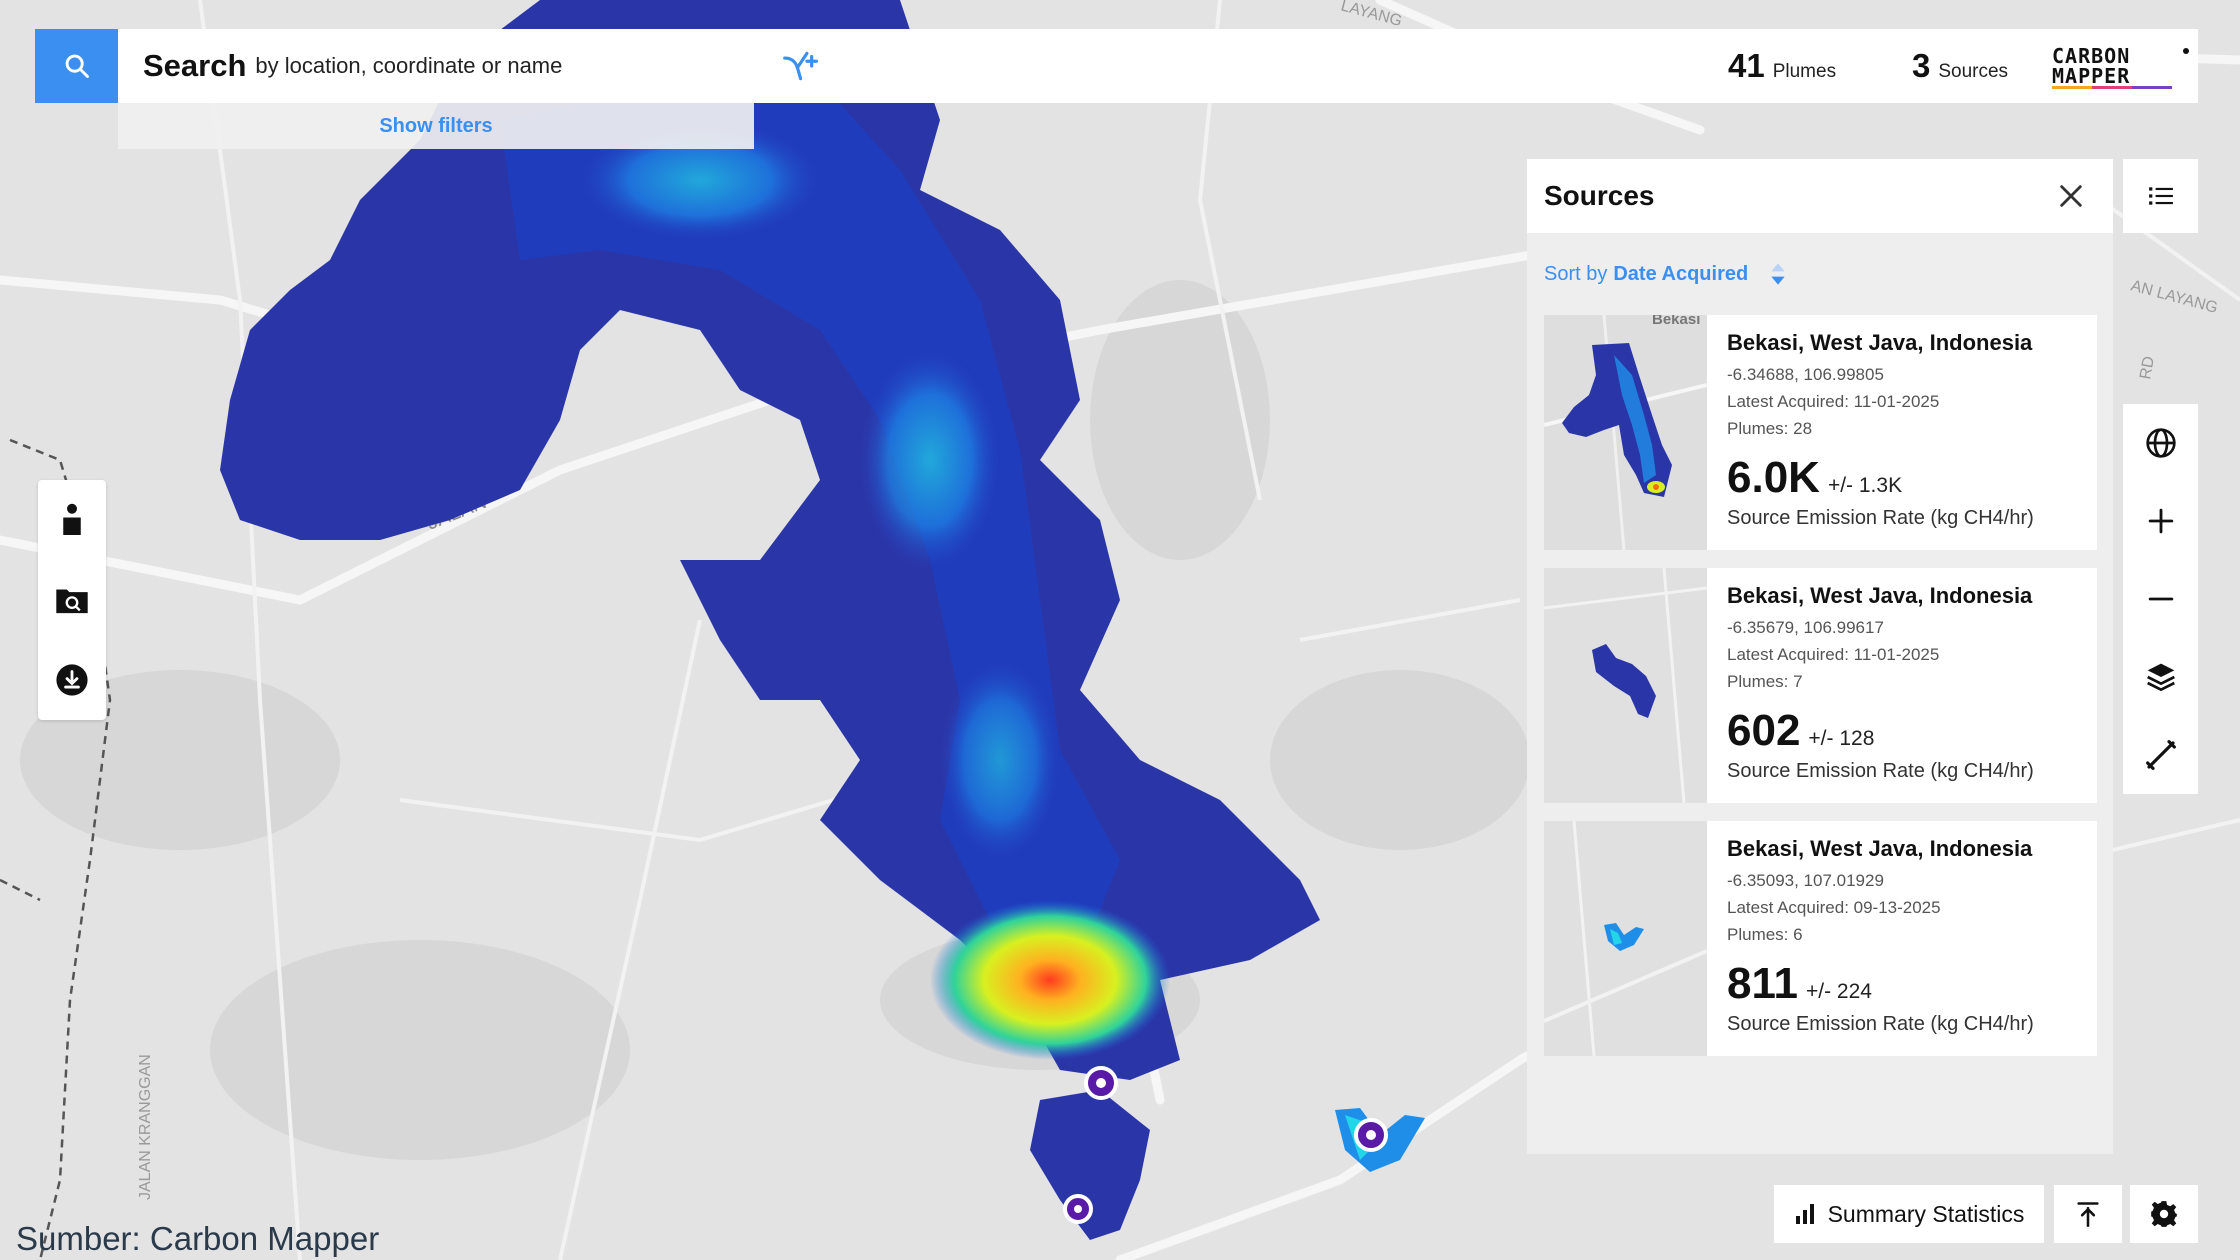  Describe the element at coordinates (1762, 983) in the screenshot. I see `emission-rate: 811` at that location.